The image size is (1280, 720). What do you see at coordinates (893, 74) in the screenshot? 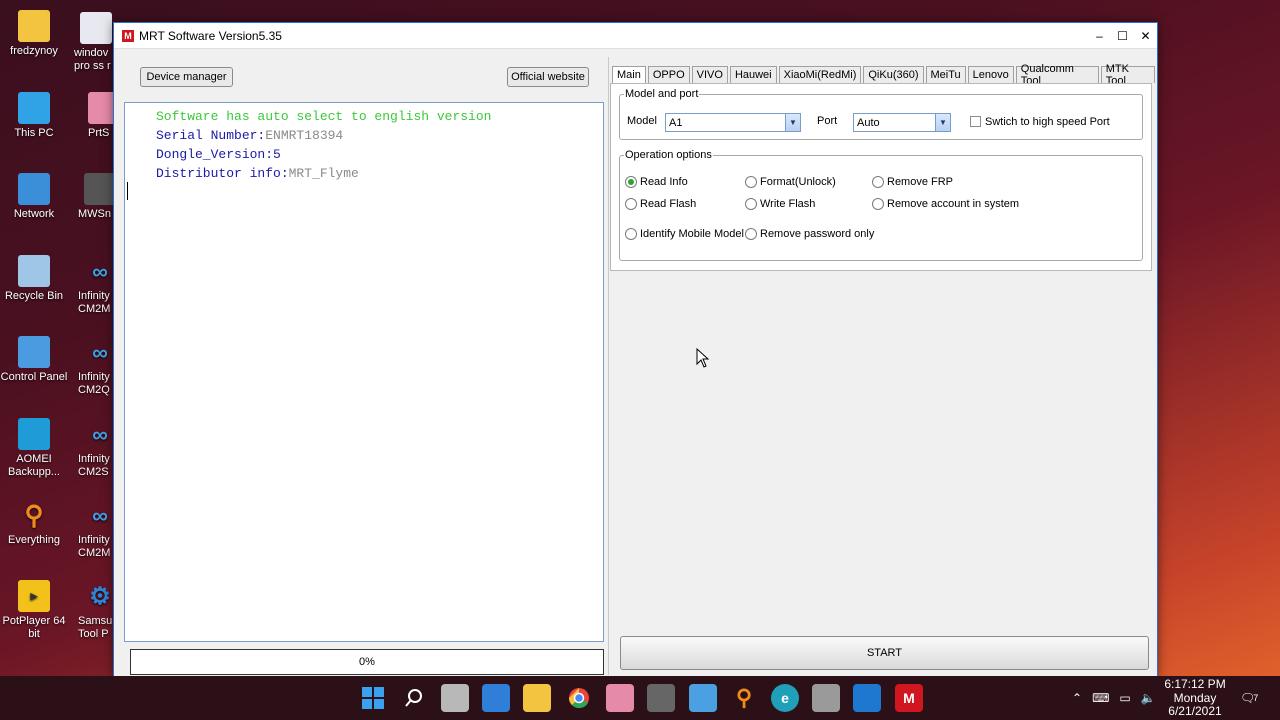
I see `tab-qiku: QiKu(360)` at bounding box center [893, 74].